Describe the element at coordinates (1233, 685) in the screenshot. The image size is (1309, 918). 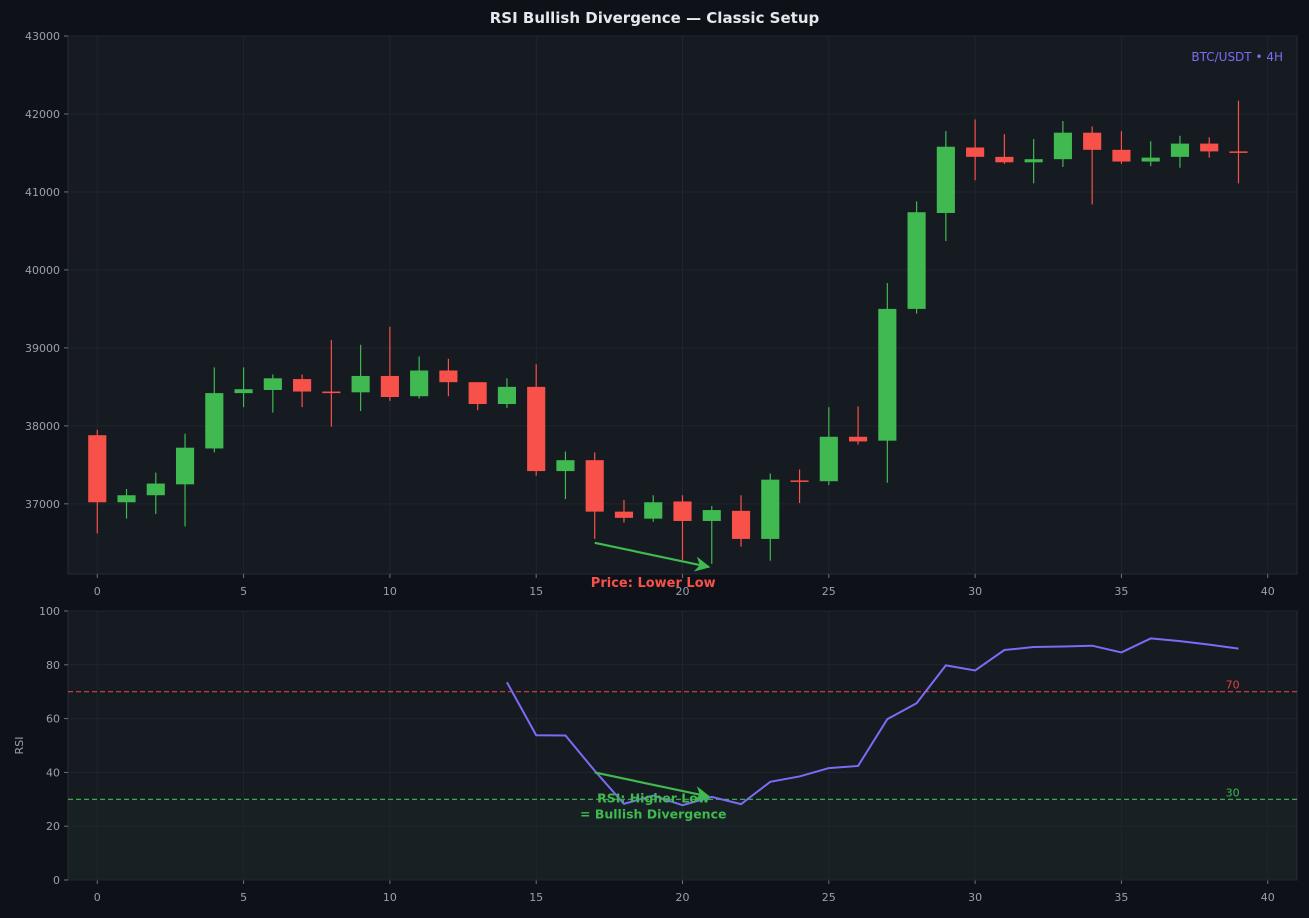
I see `rsi-level-label-70: 70` at that location.